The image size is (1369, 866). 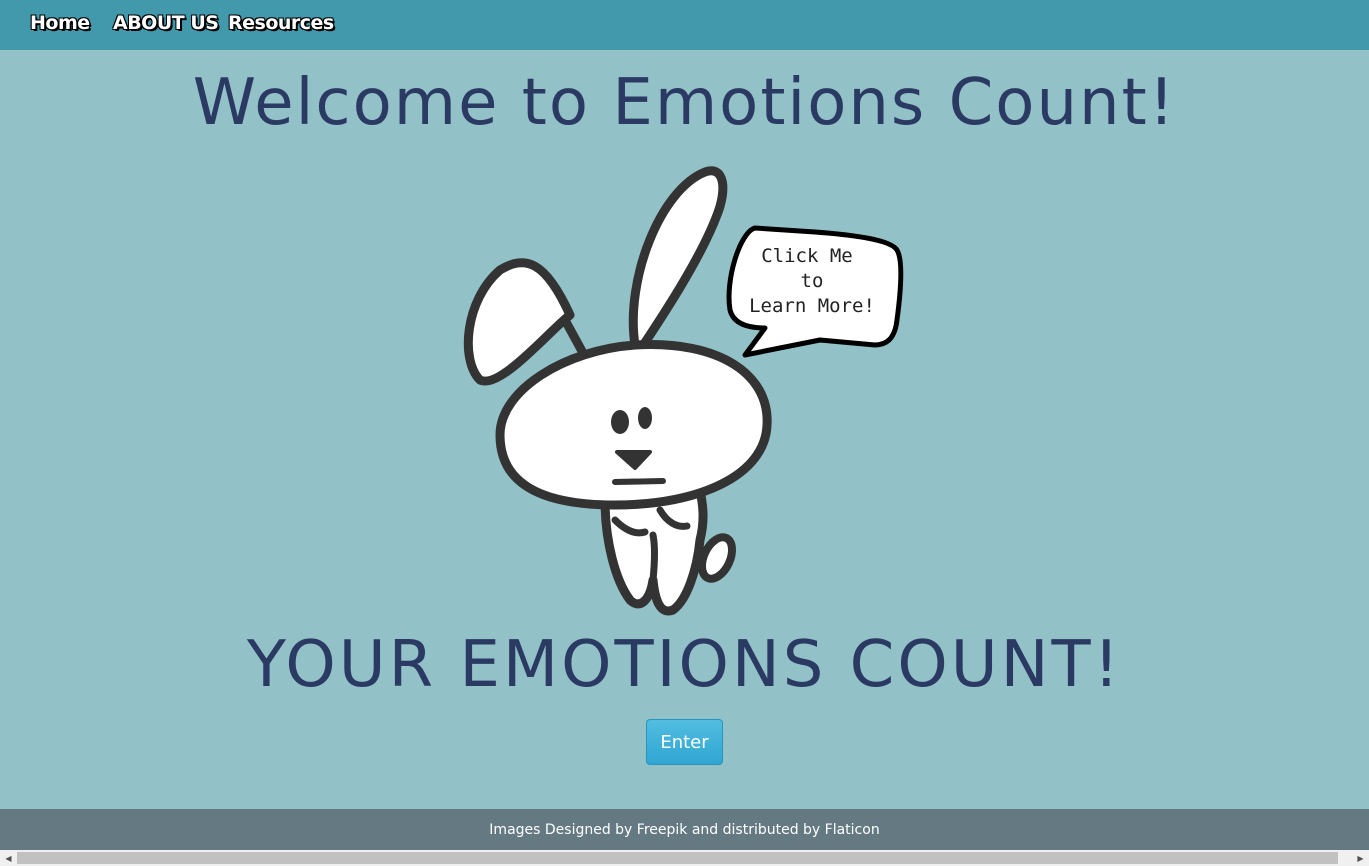 I want to click on bunny-left-eye, so click(x=620, y=422).